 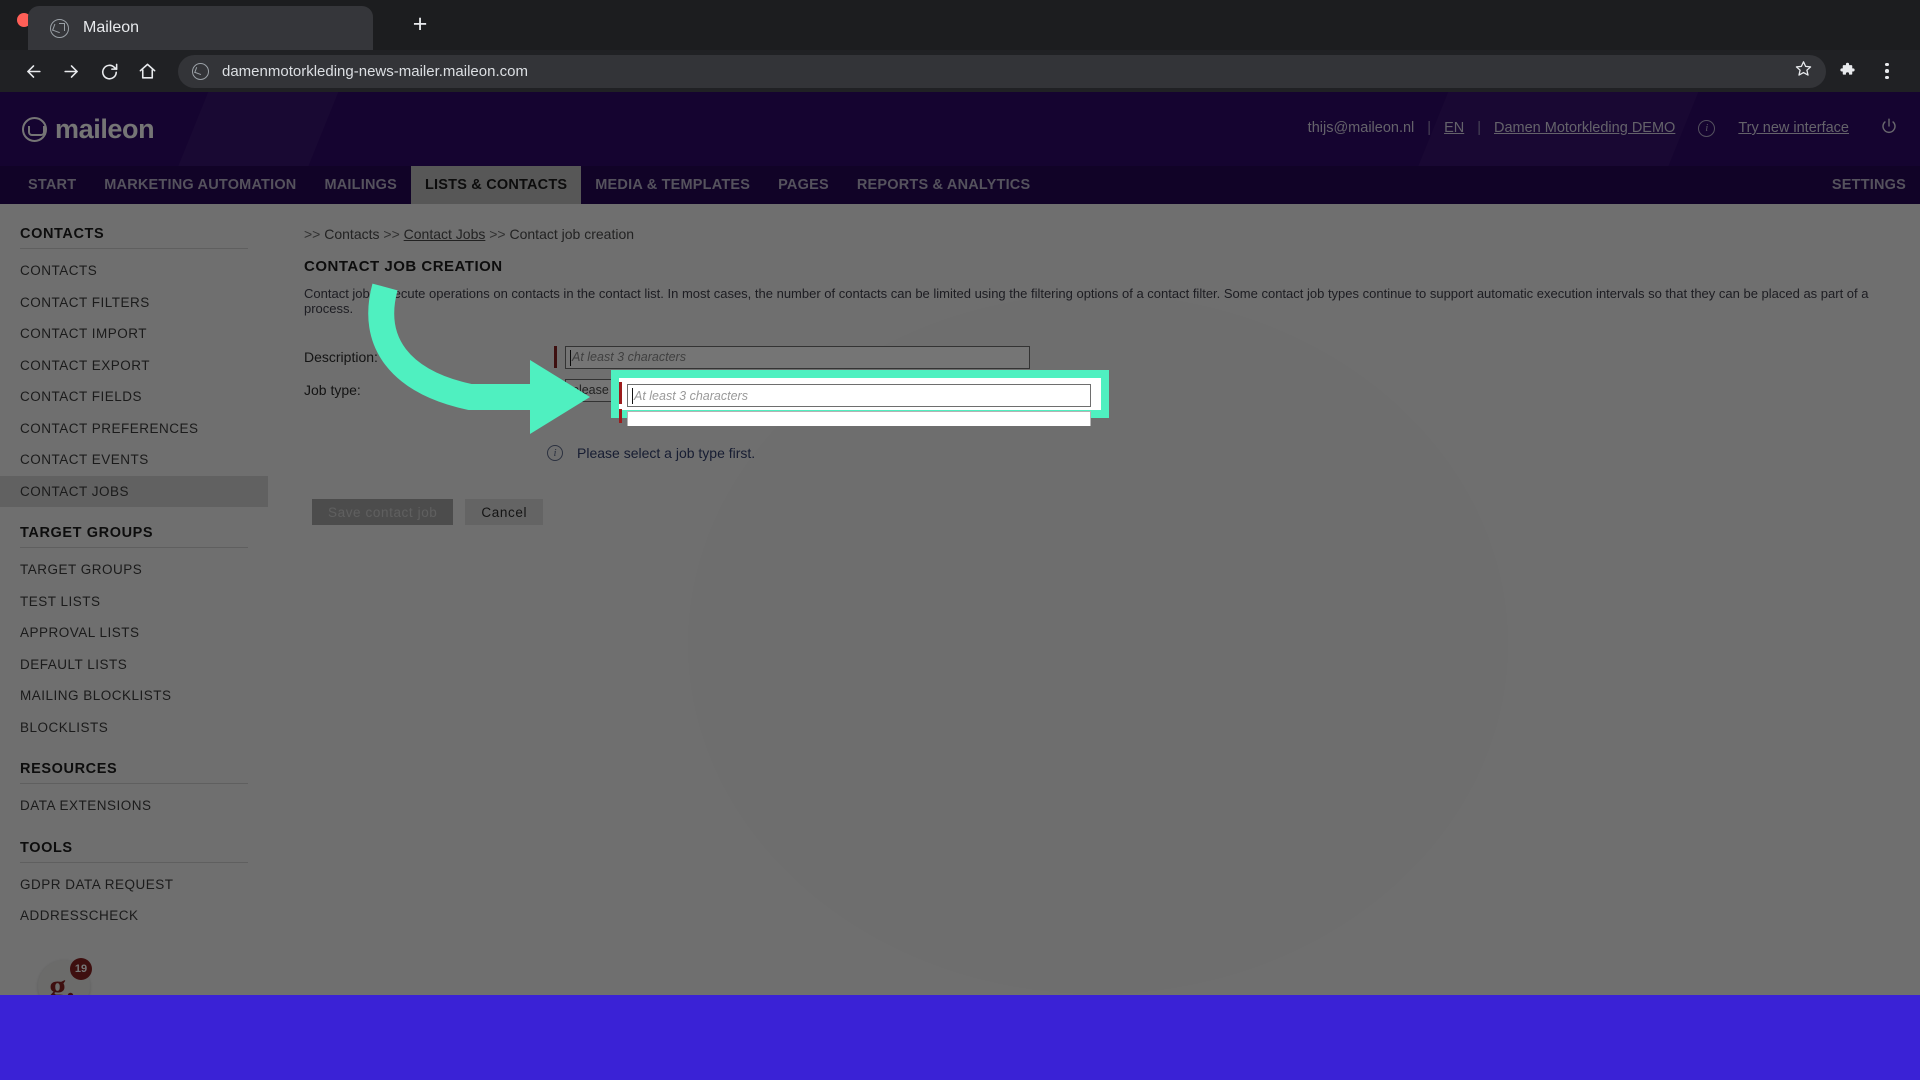 What do you see at coordinates (608, 390) in the screenshot?
I see `jobtype-selected-value: please select` at bounding box center [608, 390].